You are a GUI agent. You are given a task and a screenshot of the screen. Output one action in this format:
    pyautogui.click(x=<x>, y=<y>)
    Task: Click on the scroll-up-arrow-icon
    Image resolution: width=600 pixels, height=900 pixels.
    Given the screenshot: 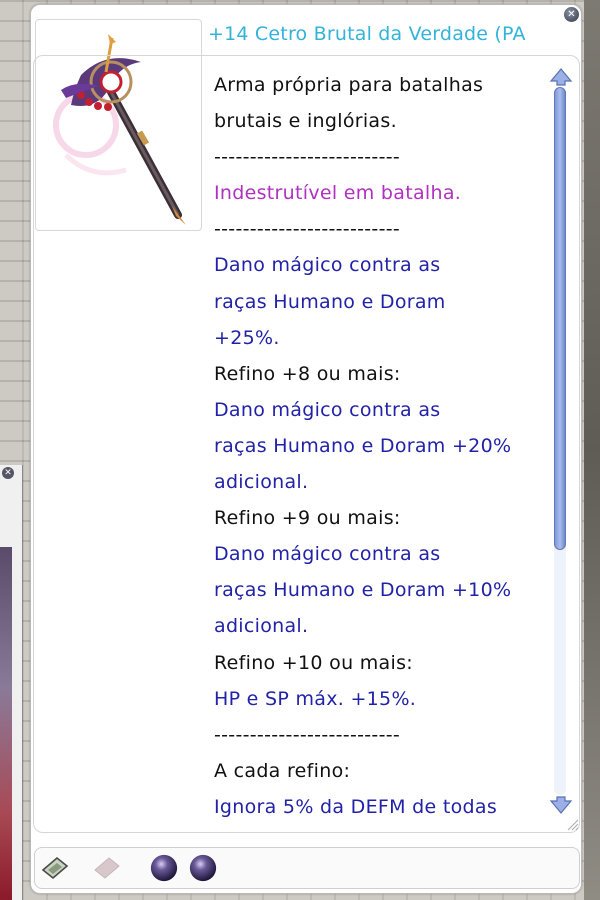 What is the action you would take?
    pyautogui.click(x=561, y=77)
    